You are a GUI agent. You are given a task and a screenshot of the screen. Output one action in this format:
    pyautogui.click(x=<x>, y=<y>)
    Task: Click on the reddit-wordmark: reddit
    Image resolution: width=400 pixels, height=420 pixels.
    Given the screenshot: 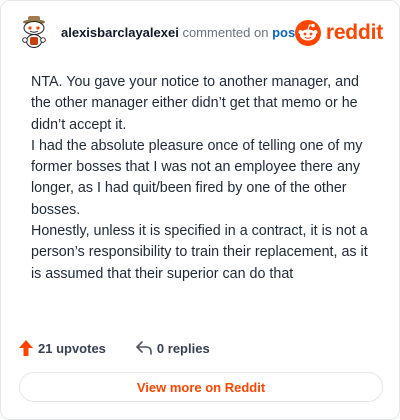 What is the action you would take?
    pyautogui.click(x=354, y=32)
    